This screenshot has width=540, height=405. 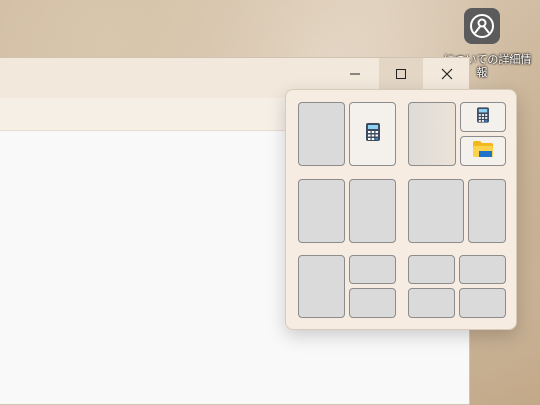 I want to click on close-button, so click(x=447, y=73).